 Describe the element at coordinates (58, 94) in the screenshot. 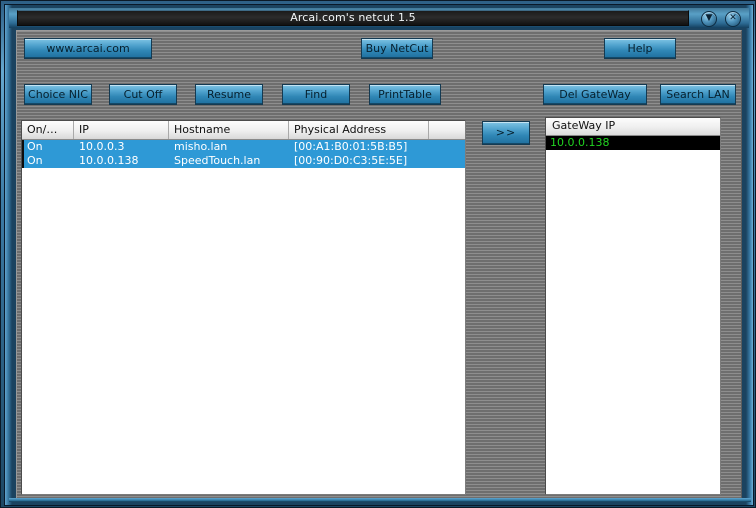

I see `choice-nic-button: Choice NIC` at that location.